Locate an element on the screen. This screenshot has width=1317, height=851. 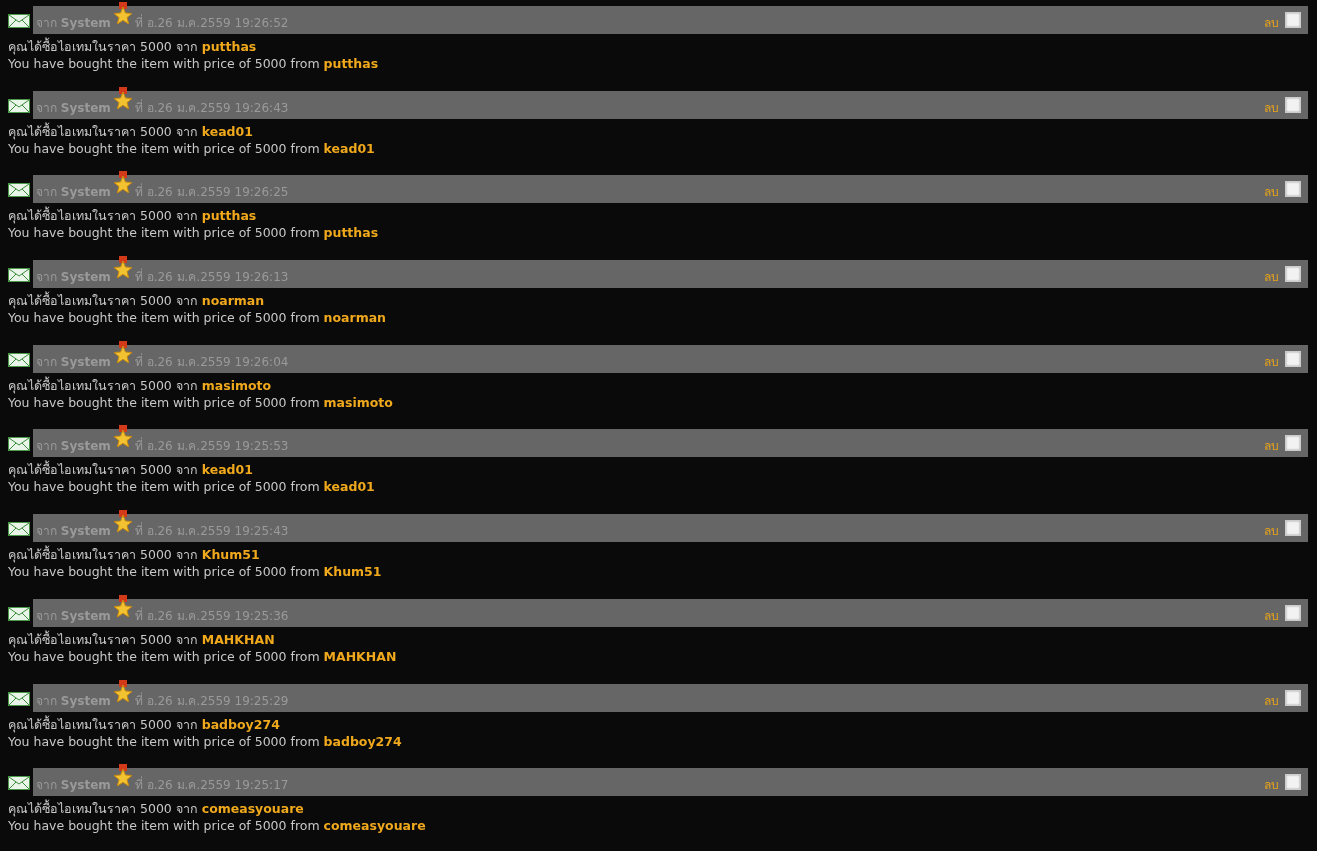
message-text: You have bought the item with price of 5000 from Khum51 is located at coordinates (195, 572).